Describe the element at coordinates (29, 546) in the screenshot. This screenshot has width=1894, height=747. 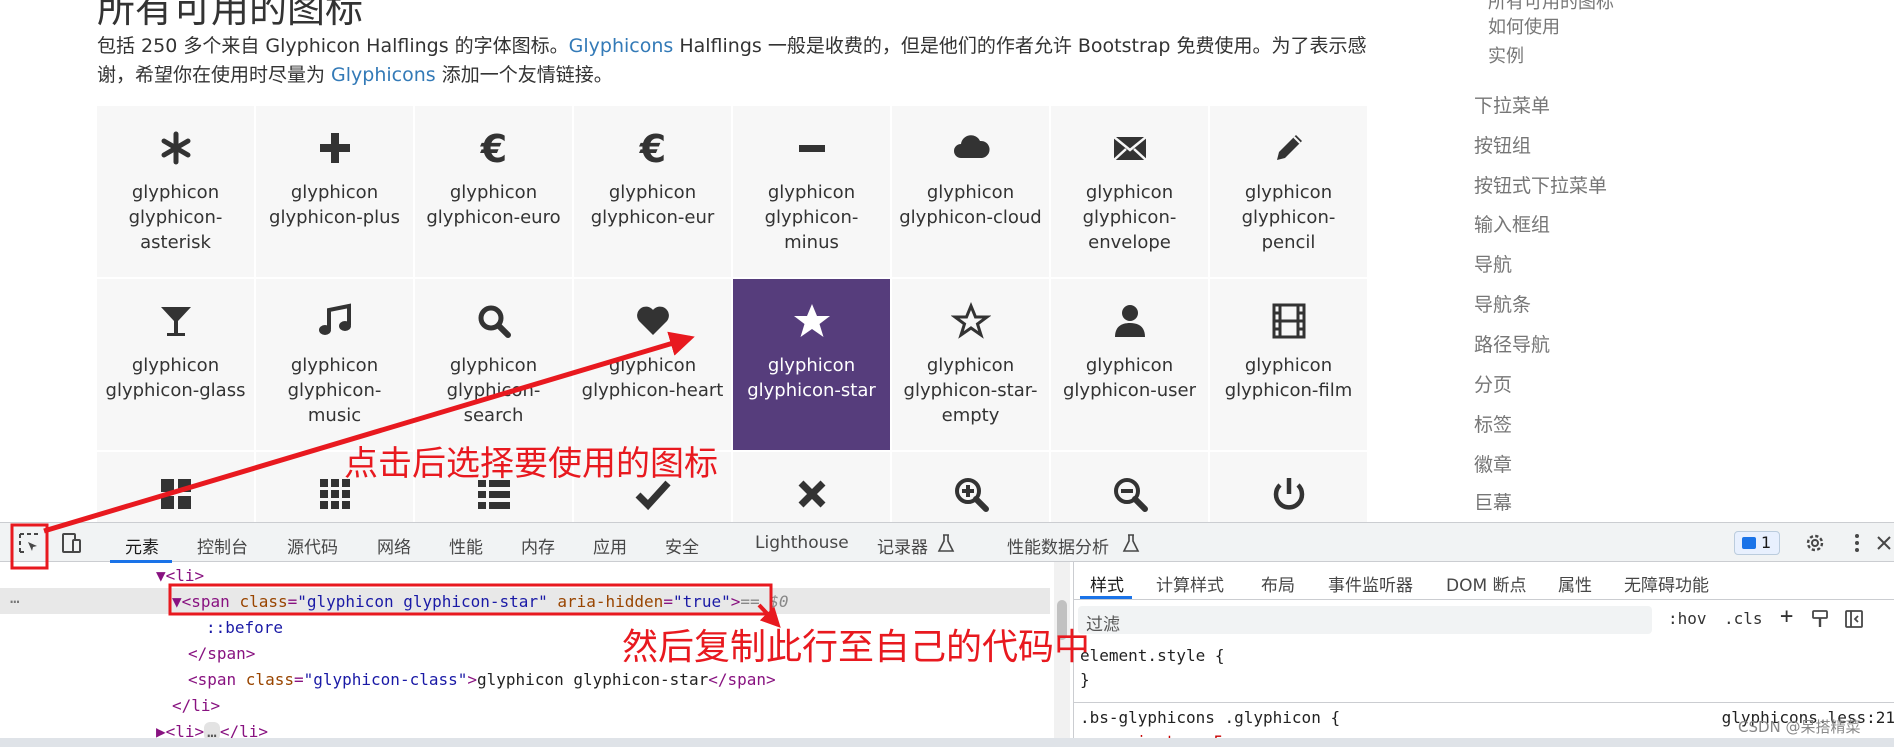
I see `inspect-highlight-box` at that location.